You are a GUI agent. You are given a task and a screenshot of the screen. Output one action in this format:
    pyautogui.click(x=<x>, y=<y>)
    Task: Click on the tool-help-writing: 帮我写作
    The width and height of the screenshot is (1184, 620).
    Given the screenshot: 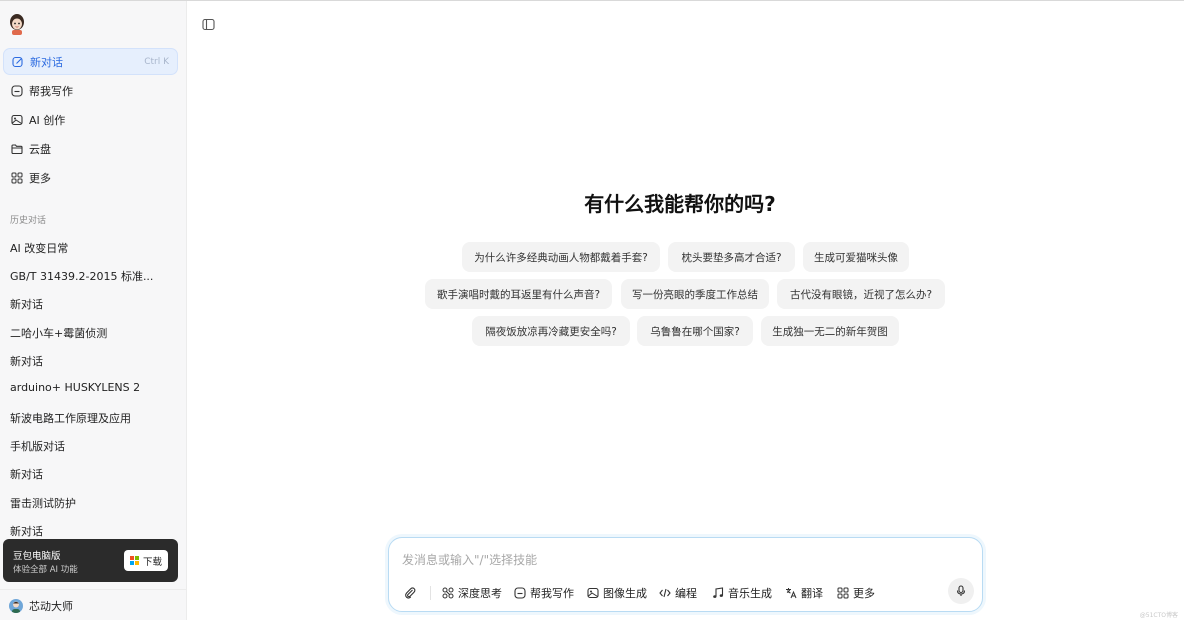 What is the action you would take?
    pyautogui.click(x=544, y=593)
    